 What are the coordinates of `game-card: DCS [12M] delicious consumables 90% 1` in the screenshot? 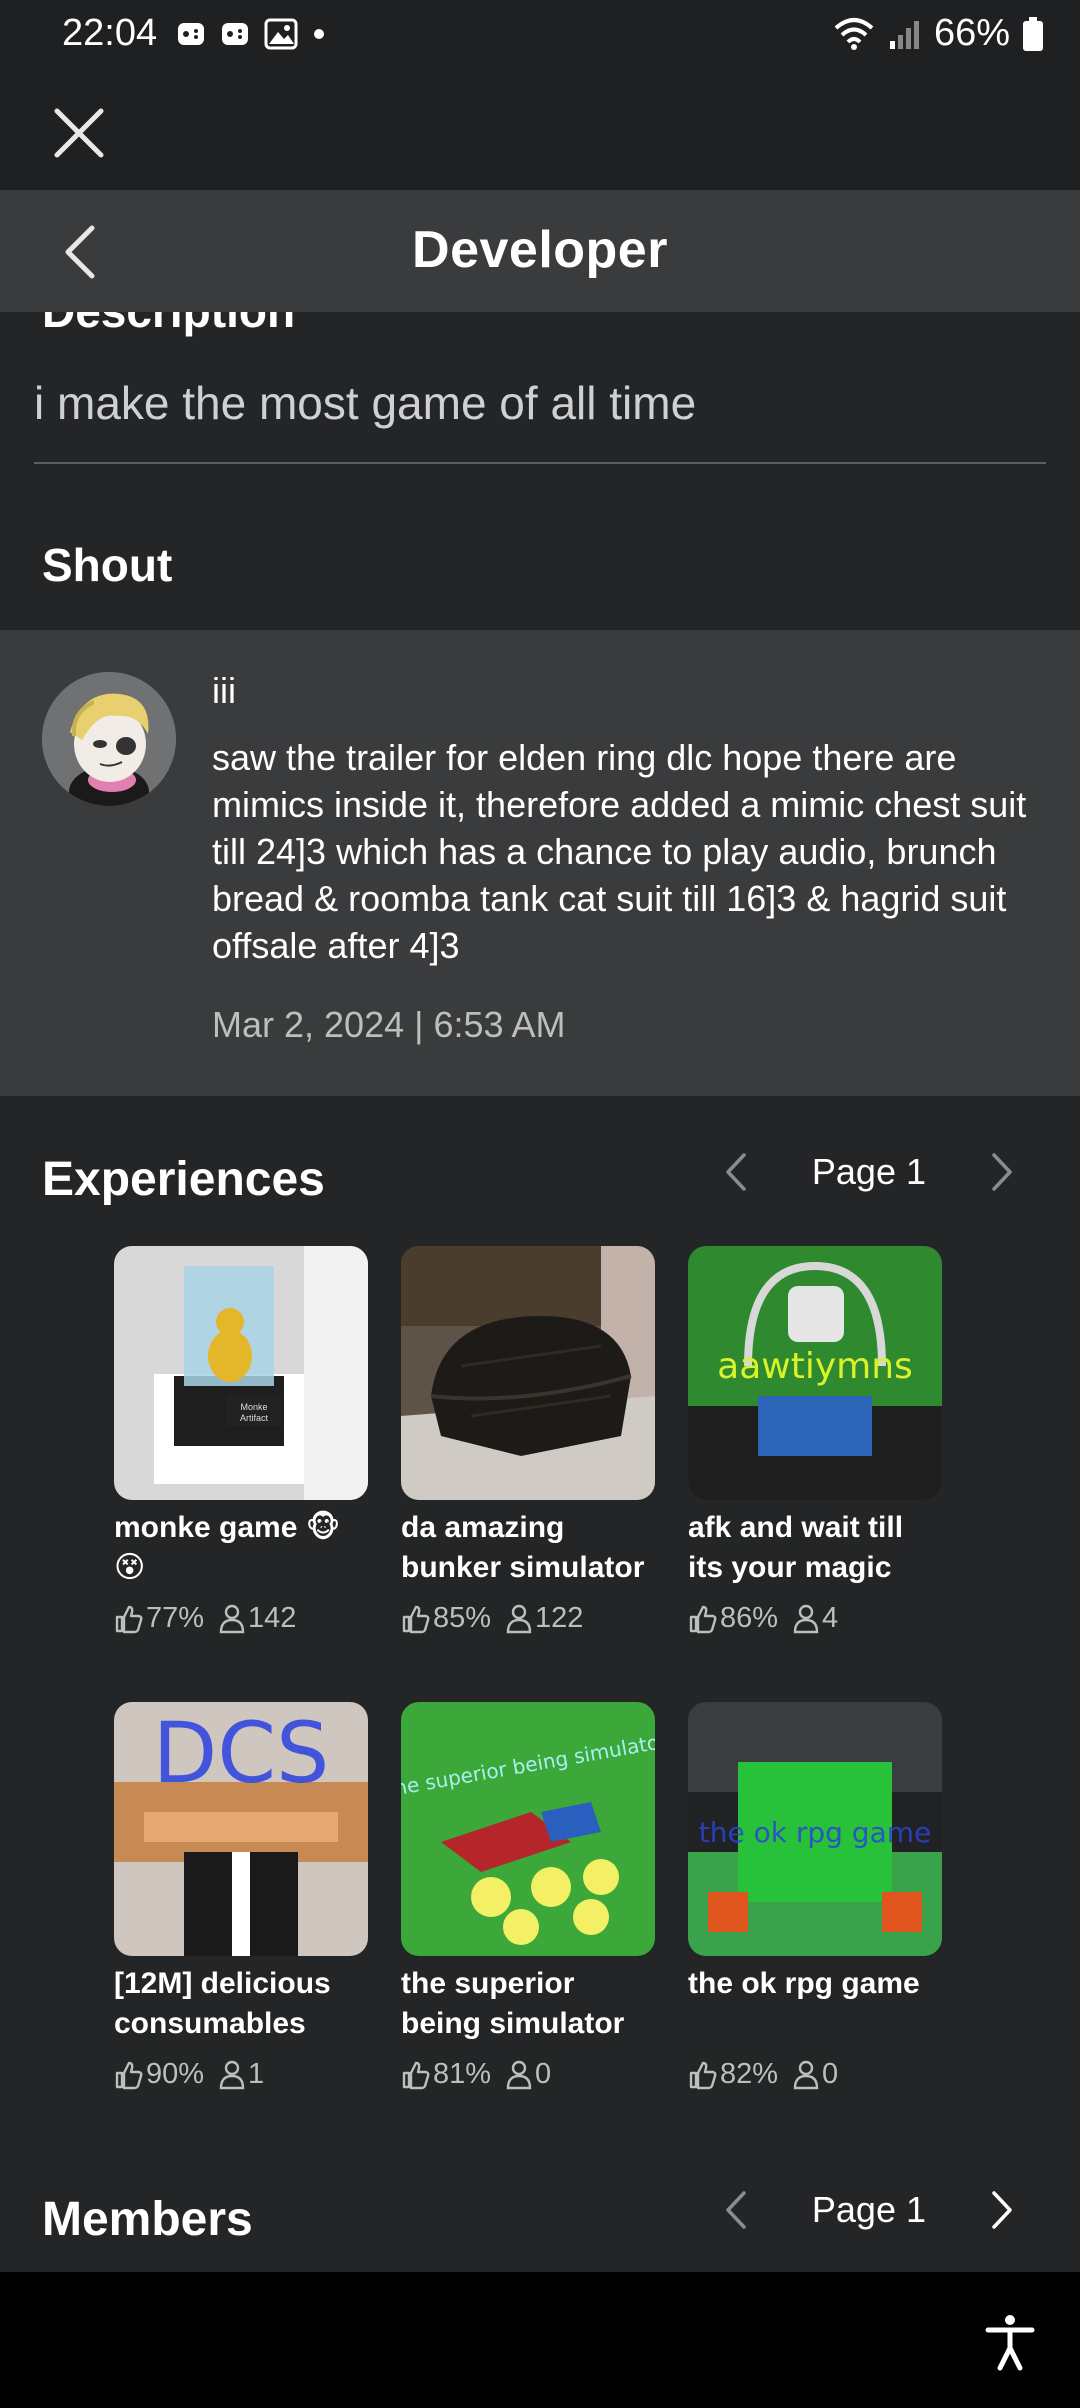 It's located at (241, 1930).